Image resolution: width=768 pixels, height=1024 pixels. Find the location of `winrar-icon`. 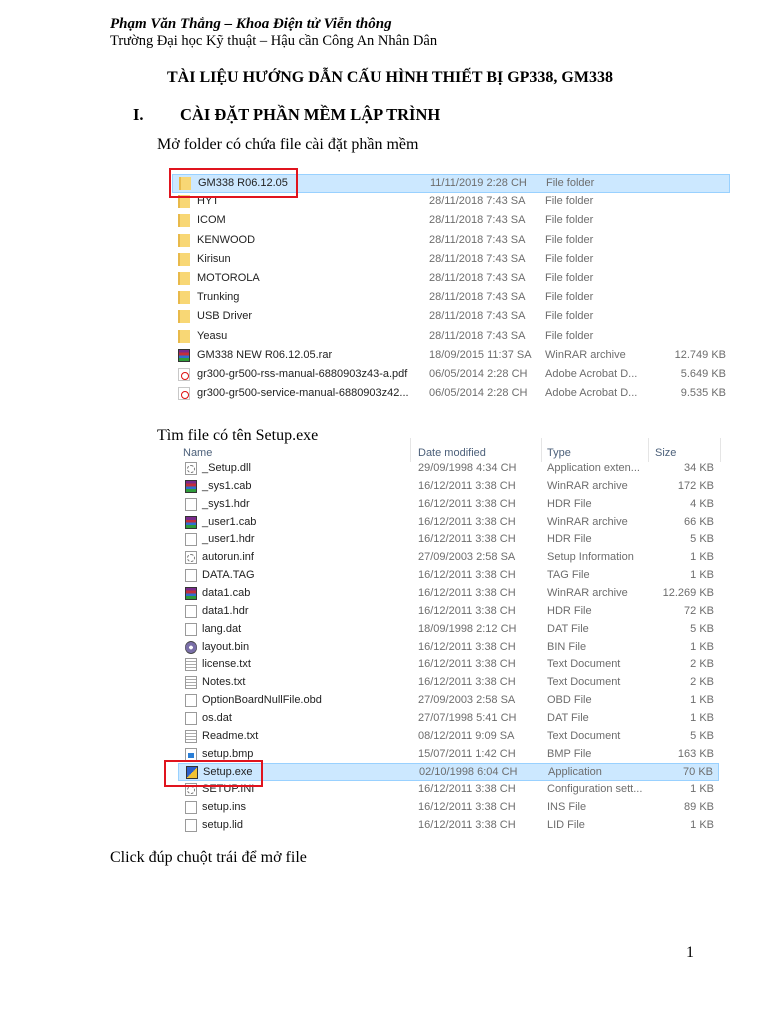

winrar-icon is located at coordinates (184, 355).